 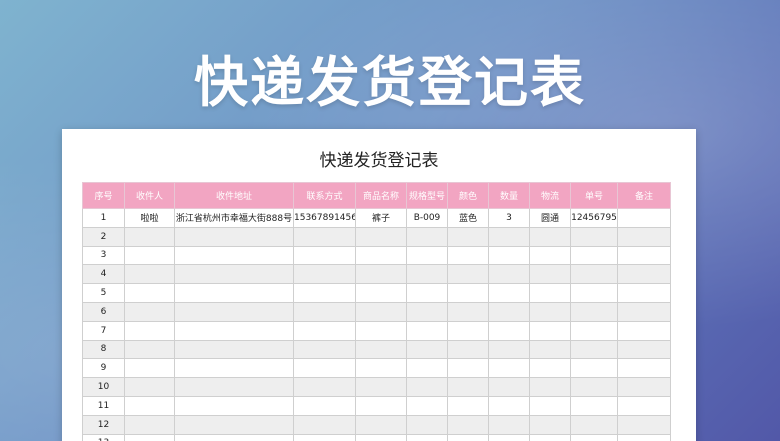 I want to click on table-cell: 15367891456, so click(x=324, y=218).